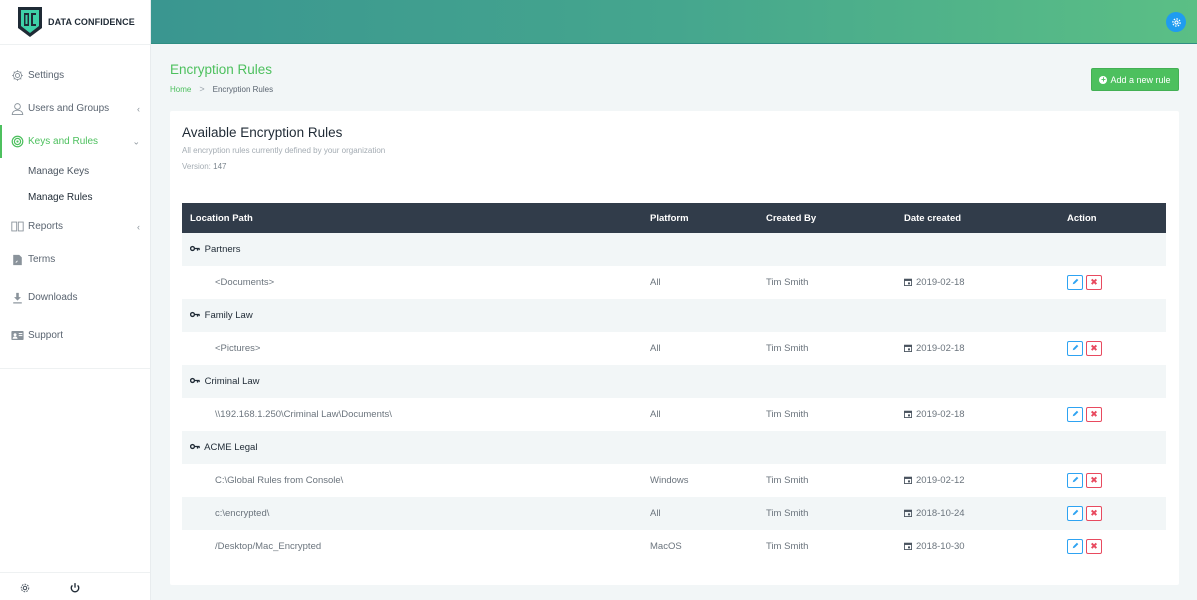 Image resolution: width=1197 pixels, height=600 pixels. Describe the element at coordinates (75, 75) in the screenshot. I see `sidebar-item-settings: Settings` at that location.